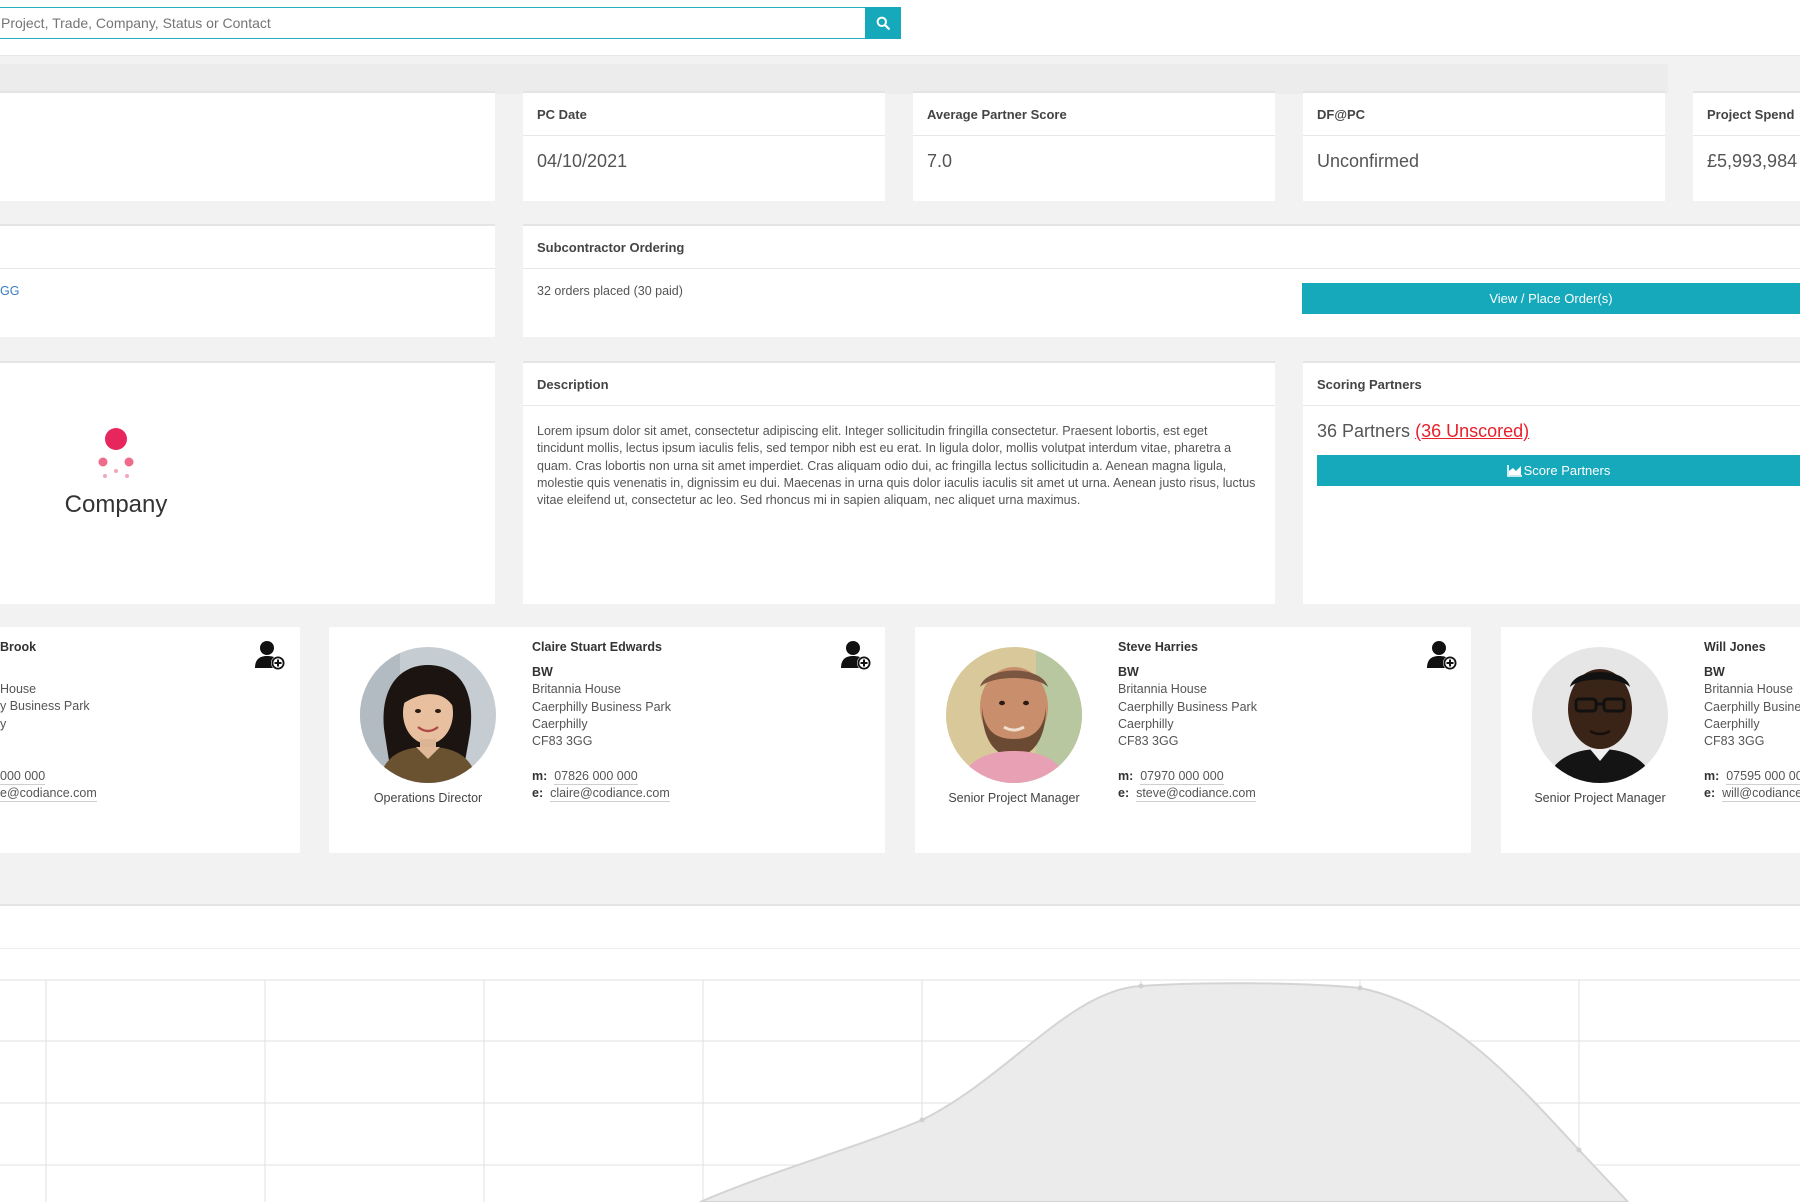 This screenshot has width=1800, height=1202. What do you see at coordinates (1484, 114) in the screenshot?
I see `stat-card-header: DF@PC` at bounding box center [1484, 114].